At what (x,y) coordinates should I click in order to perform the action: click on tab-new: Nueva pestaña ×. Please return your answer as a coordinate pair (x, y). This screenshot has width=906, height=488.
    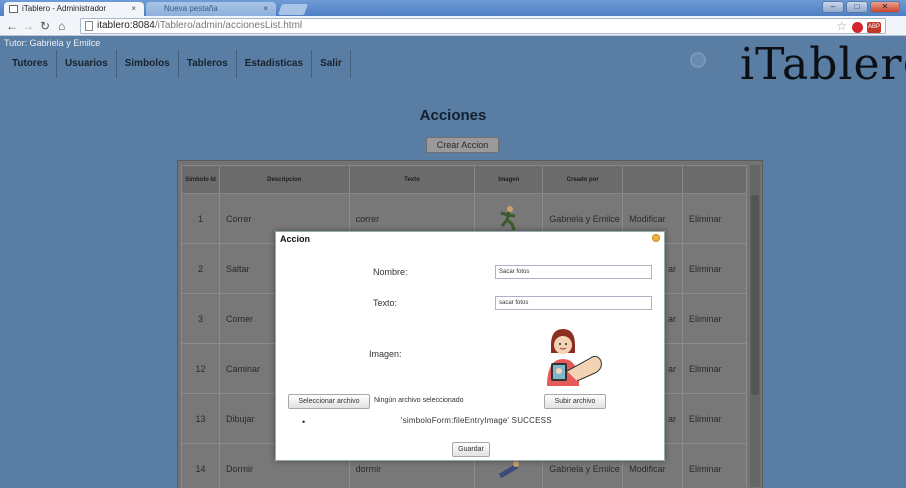
    Looking at the image, I should click on (211, 9).